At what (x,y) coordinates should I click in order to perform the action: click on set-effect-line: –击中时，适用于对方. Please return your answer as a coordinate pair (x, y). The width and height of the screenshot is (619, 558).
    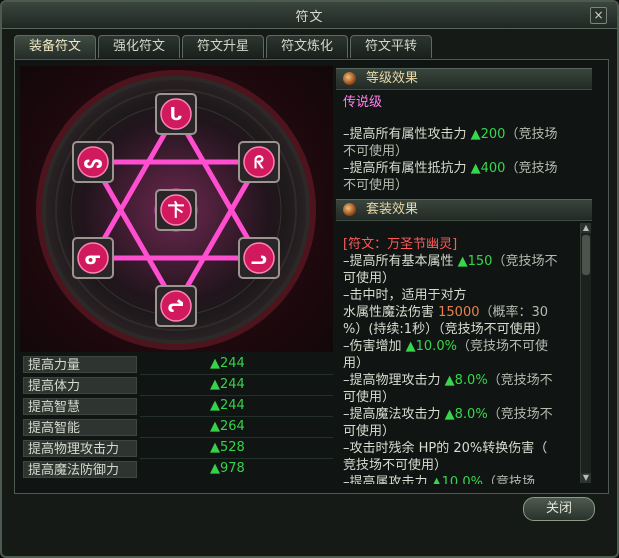
    Looking at the image, I should click on (460, 295).